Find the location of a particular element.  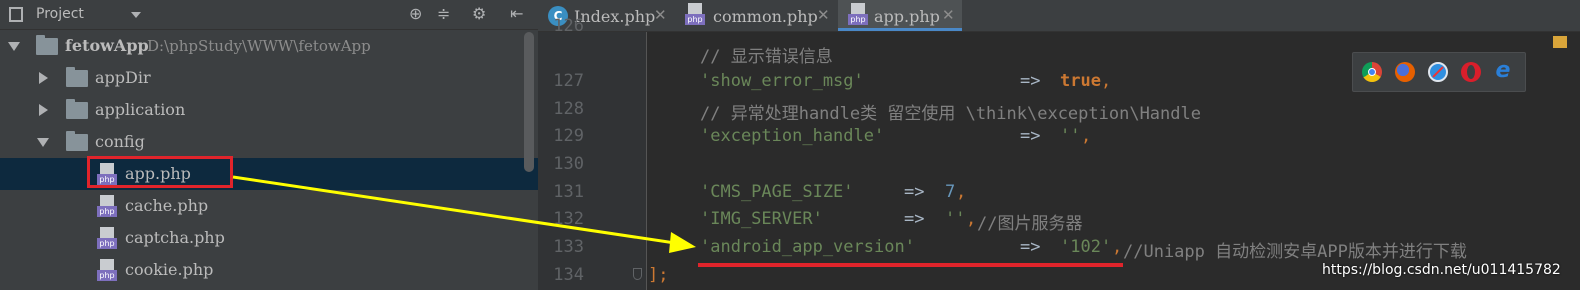

arrow-head is located at coordinates (682, 242).